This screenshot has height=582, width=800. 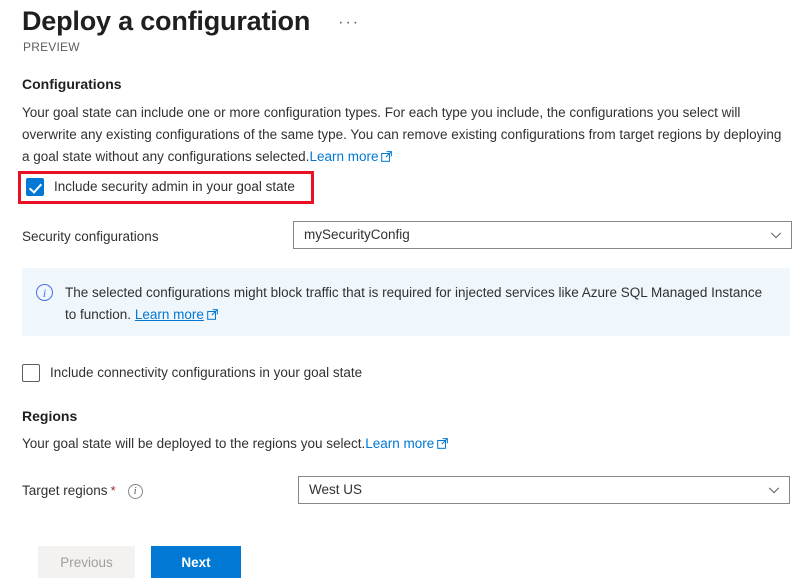 I want to click on previous-button: Previous, so click(x=86, y=562).